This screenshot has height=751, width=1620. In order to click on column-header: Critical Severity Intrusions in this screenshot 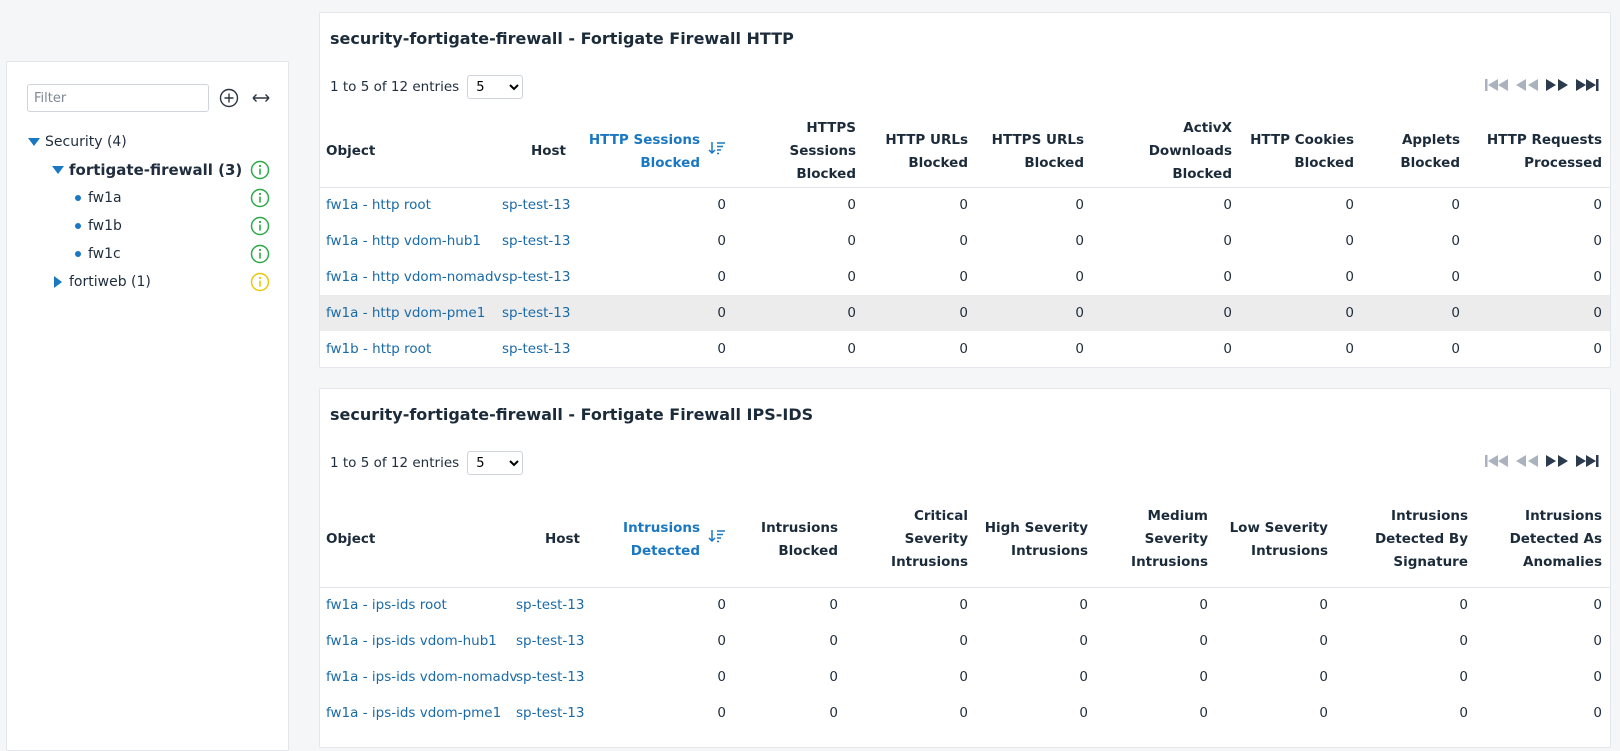, I will do `click(913, 540)`.